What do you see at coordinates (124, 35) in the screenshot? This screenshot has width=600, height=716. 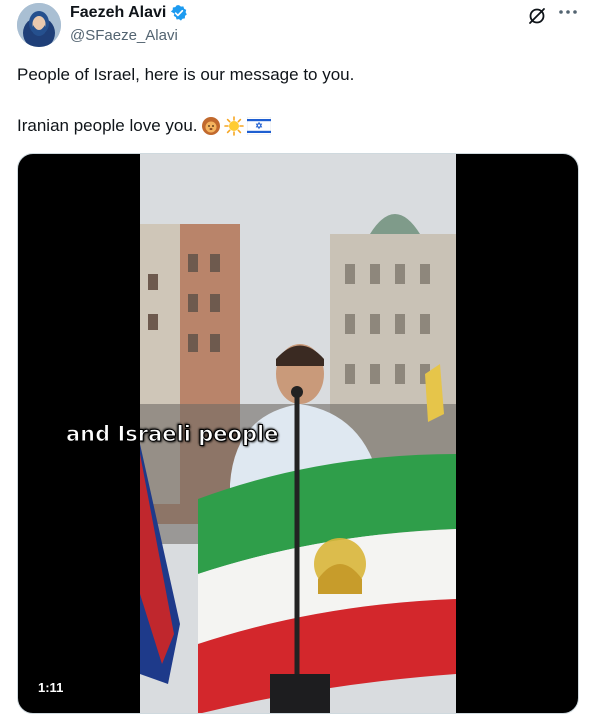 I see `author-handle: @SFaeze_Alavi` at bounding box center [124, 35].